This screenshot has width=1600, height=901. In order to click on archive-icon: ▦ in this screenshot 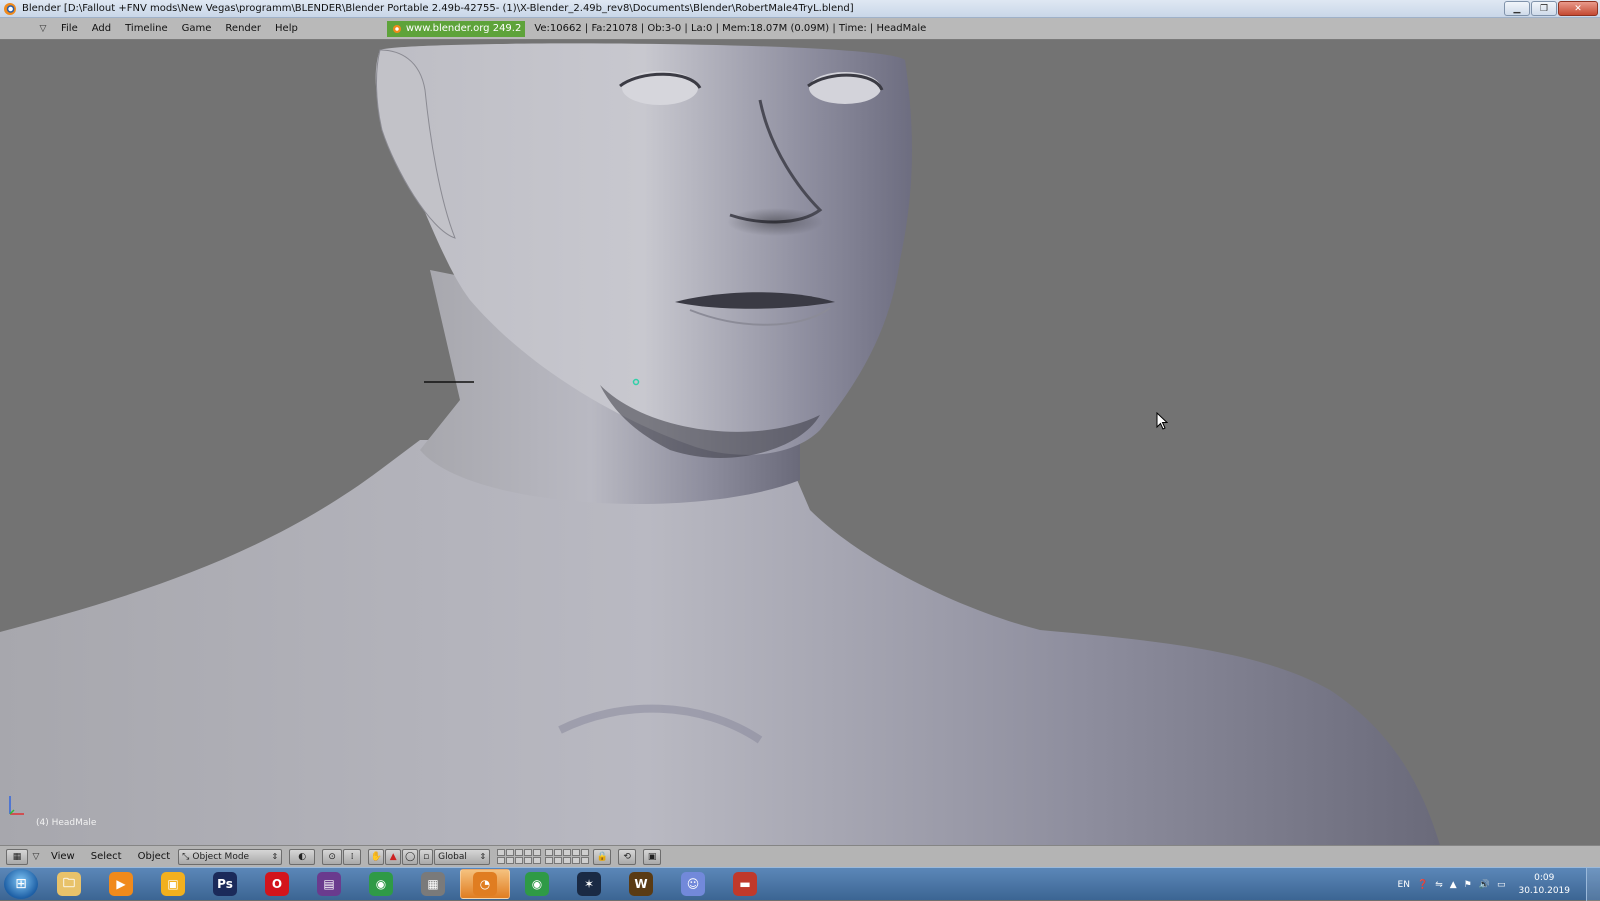, I will do `click(433, 884)`.